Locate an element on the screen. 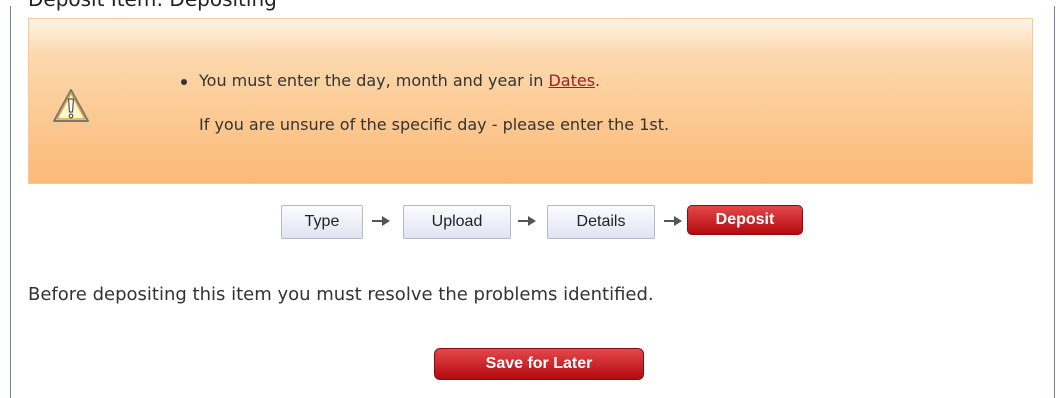 Image resolution: width=1060 pixels, height=398 pixels. dates-link: Dates is located at coordinates (571, 80).